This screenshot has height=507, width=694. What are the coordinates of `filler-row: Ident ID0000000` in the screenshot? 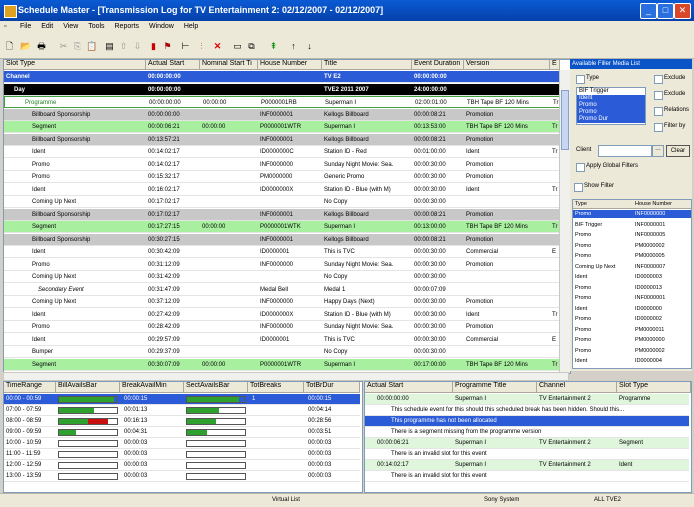 It's located at (632, 309).